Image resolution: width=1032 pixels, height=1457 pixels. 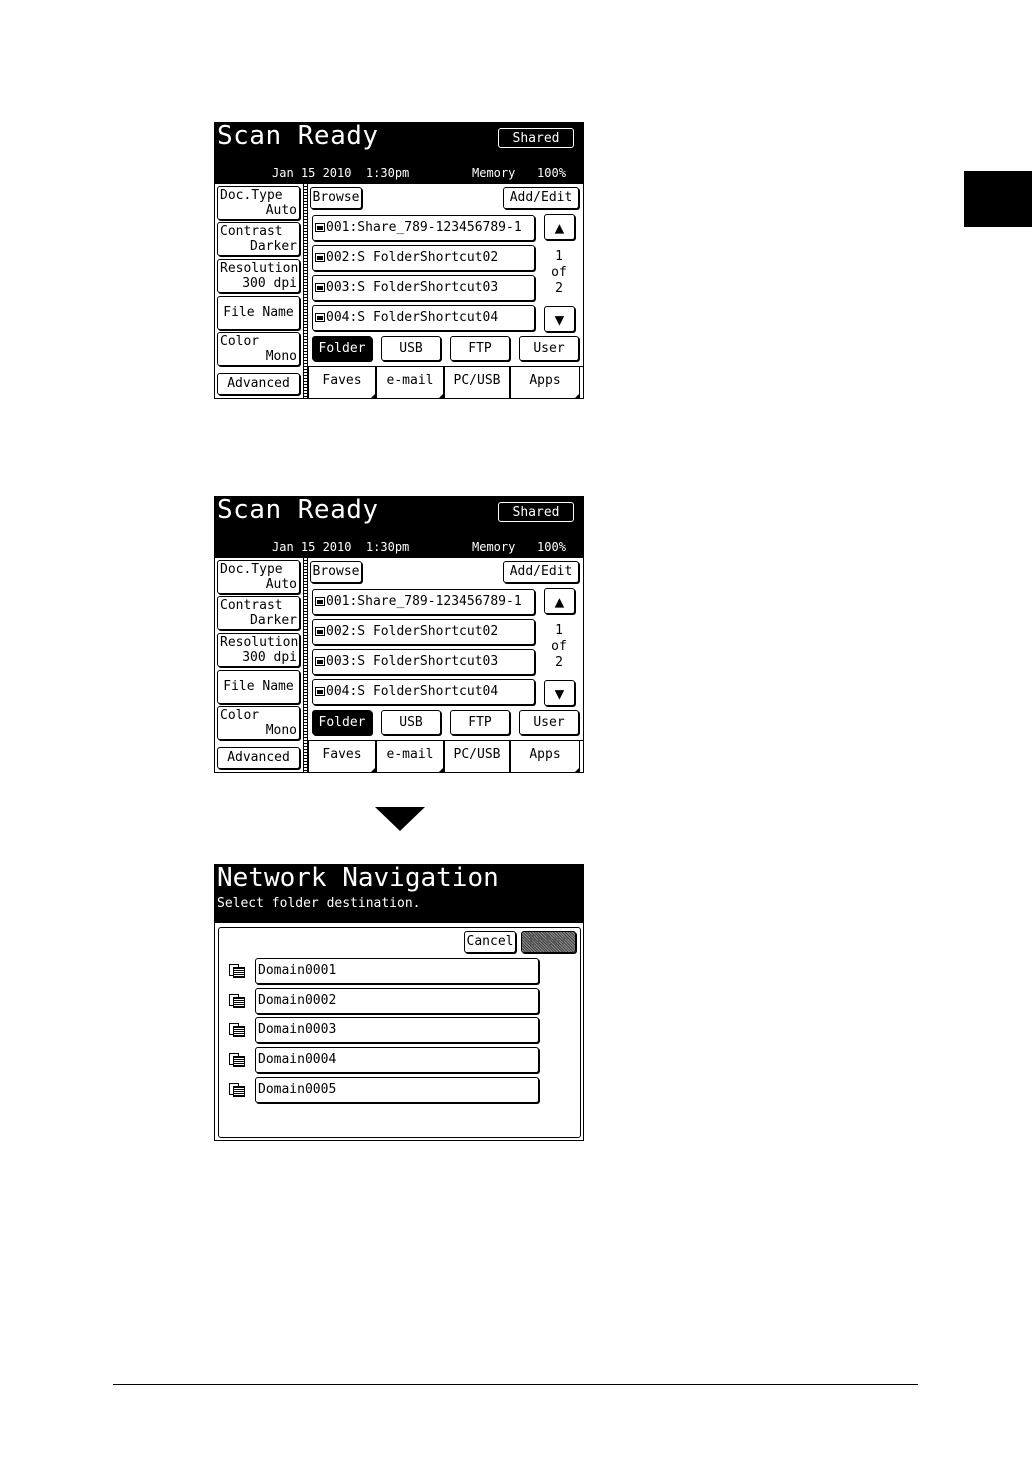 I want to click on setting-label: File Name, so click(x=258, y=686).